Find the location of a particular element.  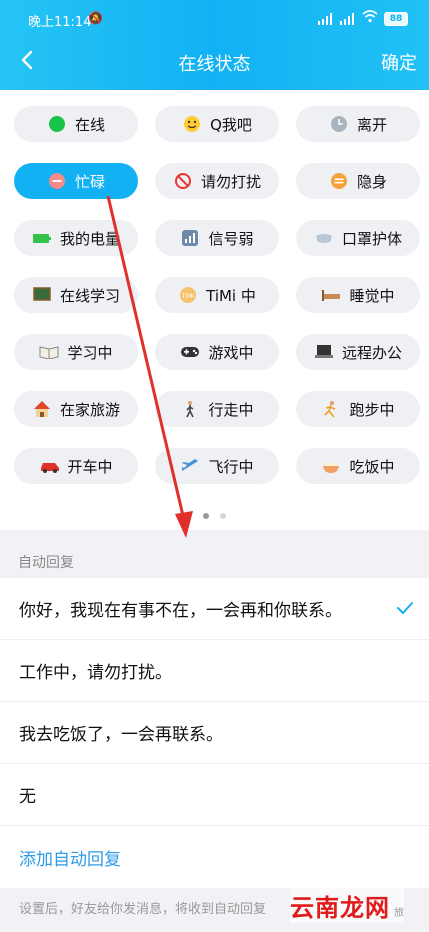

wifi-icon is located at coordinates (370, 16).